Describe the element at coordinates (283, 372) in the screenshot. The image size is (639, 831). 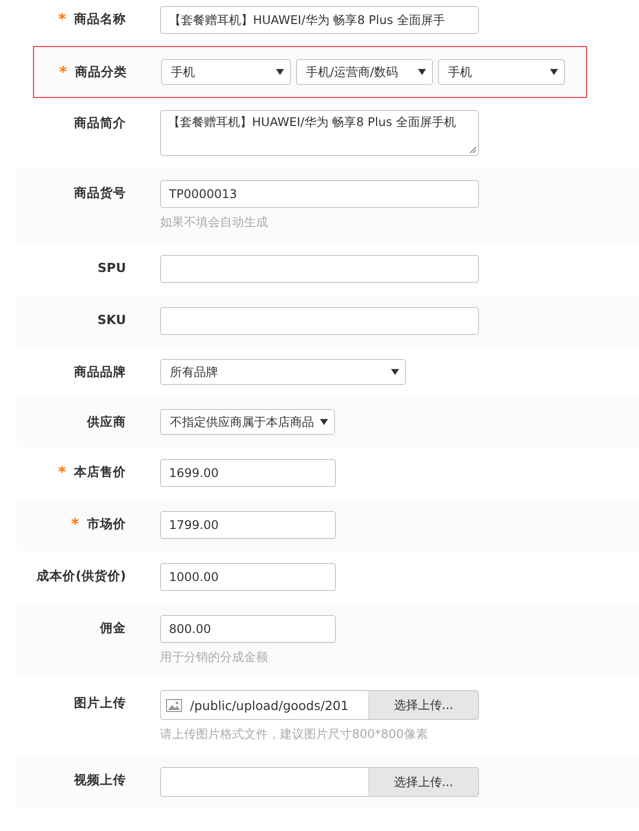
I see `select-dropdown: 所有品牌` at that location.